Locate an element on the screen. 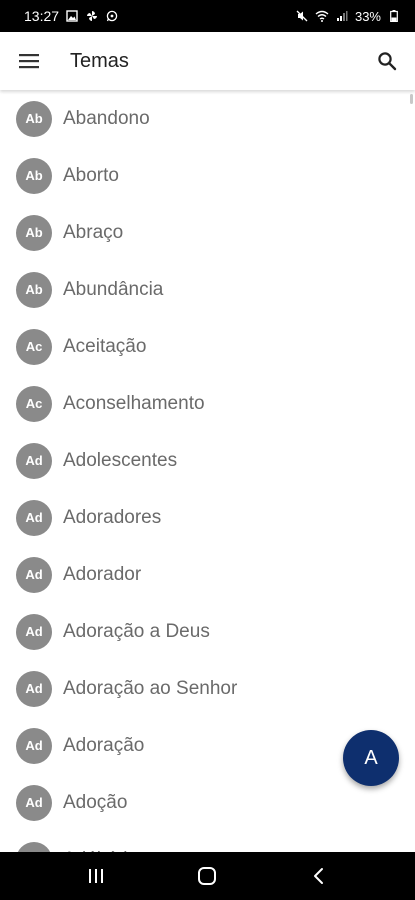 The width and height of the screenshot is (415, 900). list-item: Ad Adorador is located at coordinates (207, 574).